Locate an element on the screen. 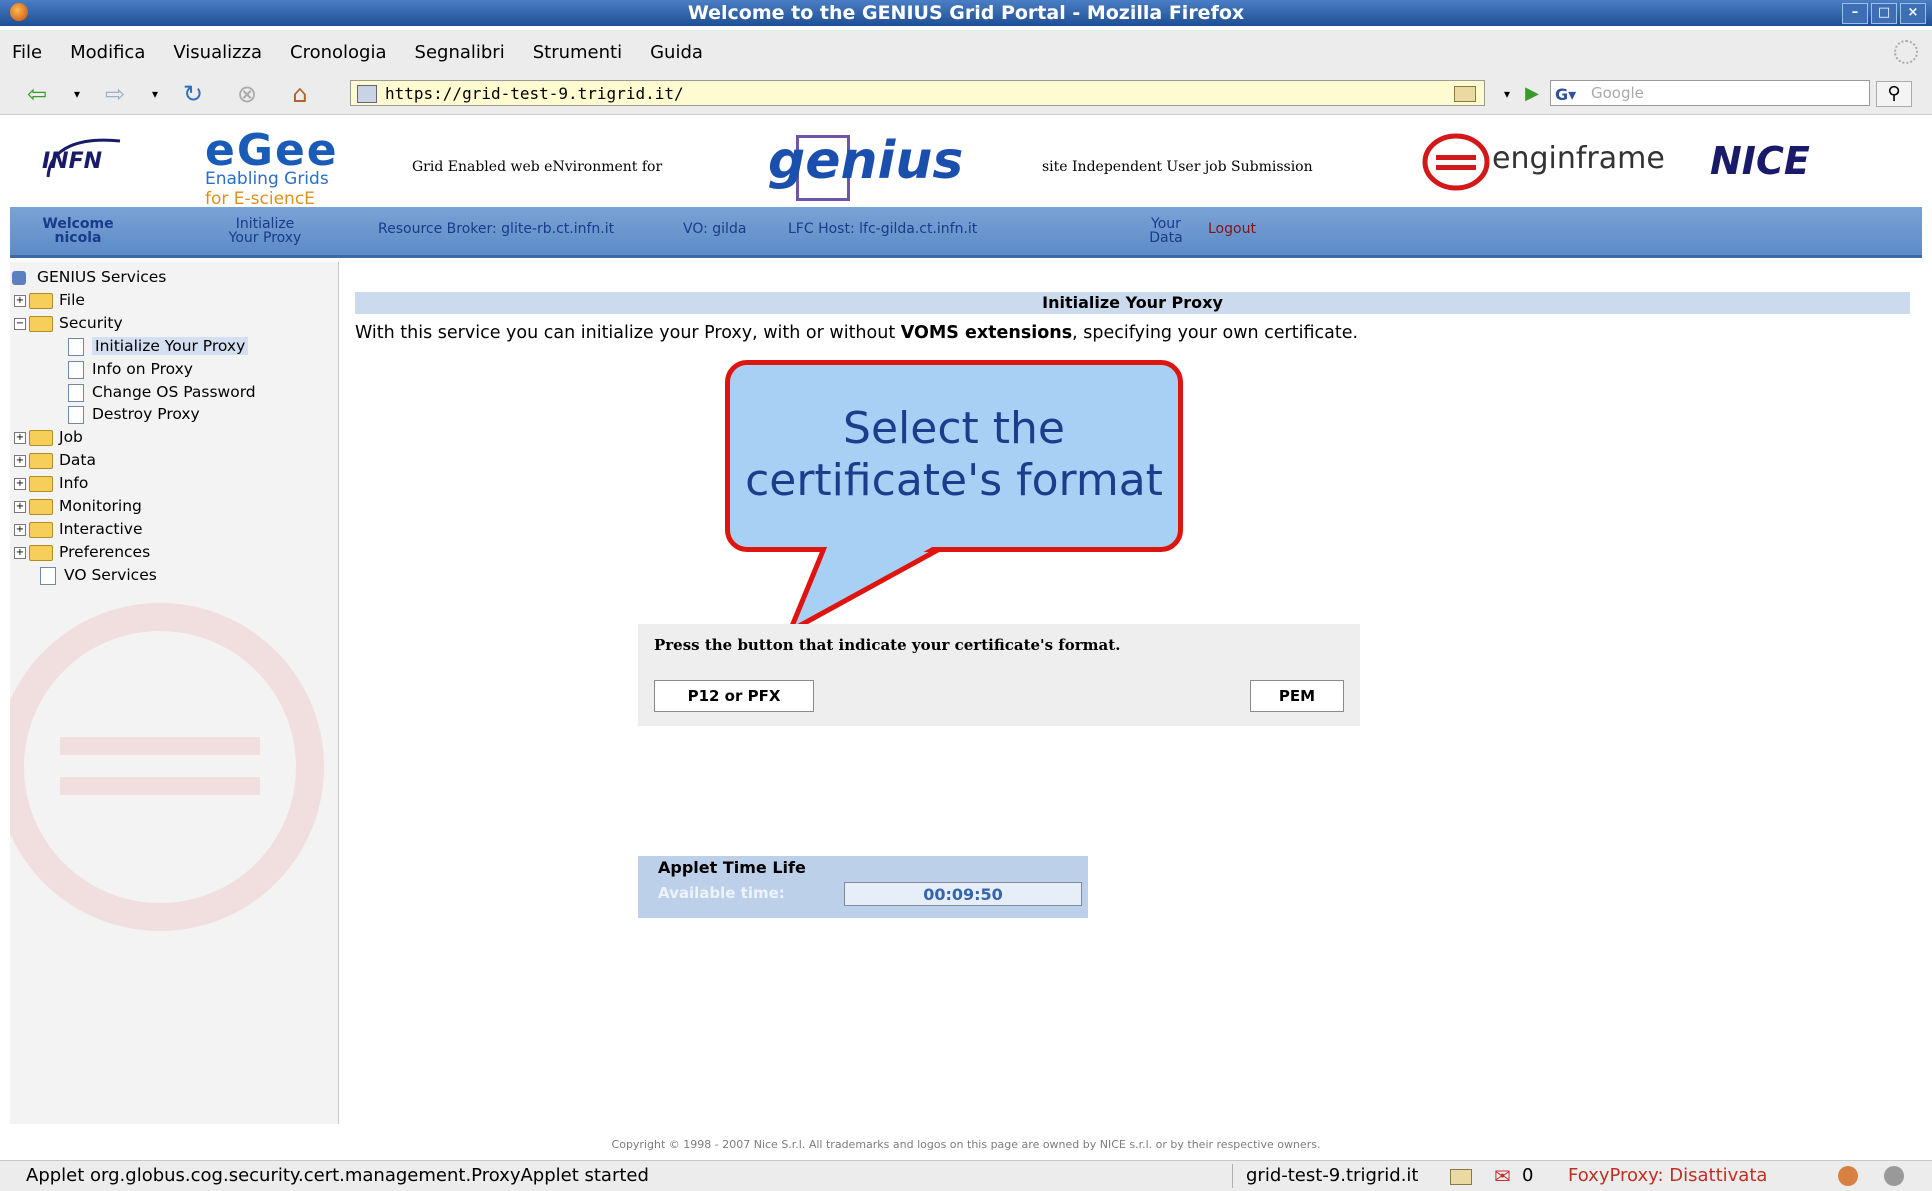  logout-link: Logout is located at coordinates (1232, 229).